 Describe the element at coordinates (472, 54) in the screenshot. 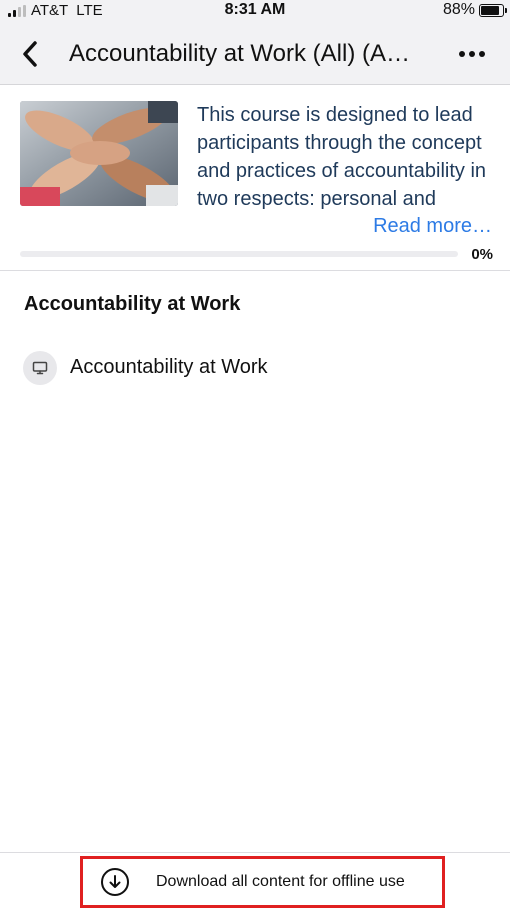

I see `more-options-button` at that location.